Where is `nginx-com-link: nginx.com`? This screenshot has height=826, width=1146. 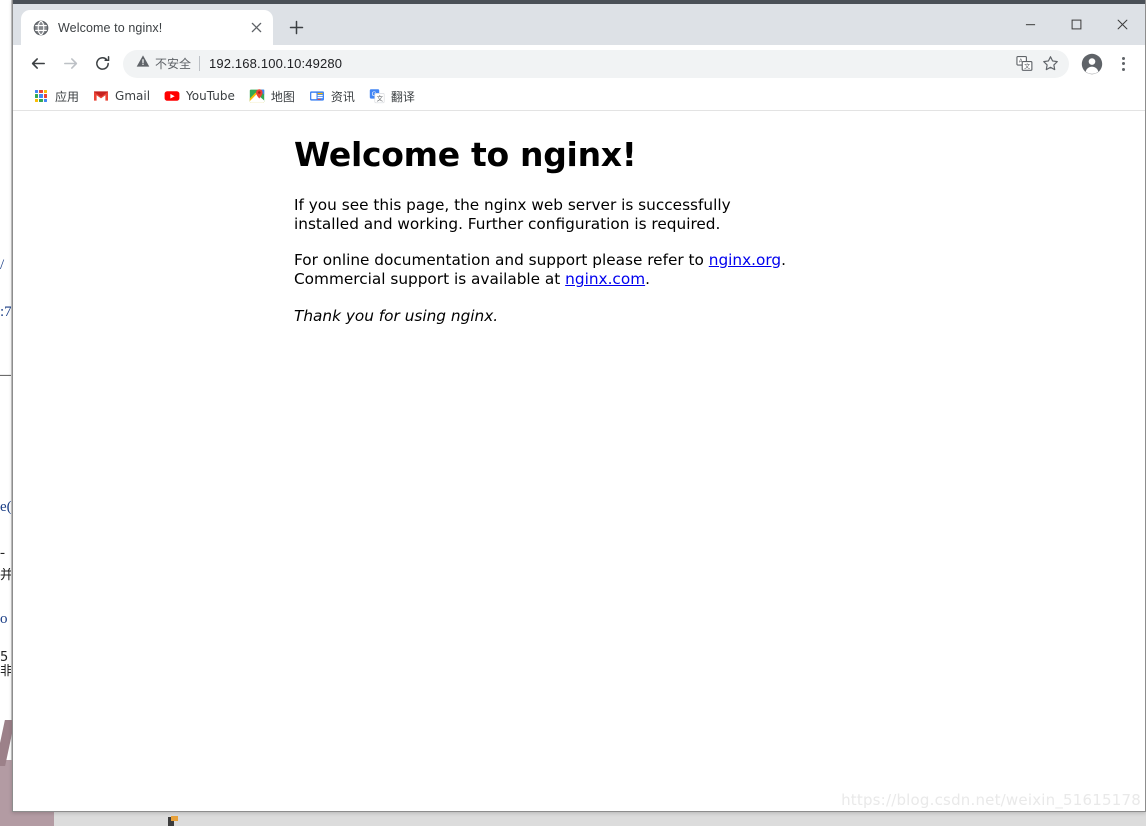
nginx-com-link: nginx.com is located at coordinates (605, 279).